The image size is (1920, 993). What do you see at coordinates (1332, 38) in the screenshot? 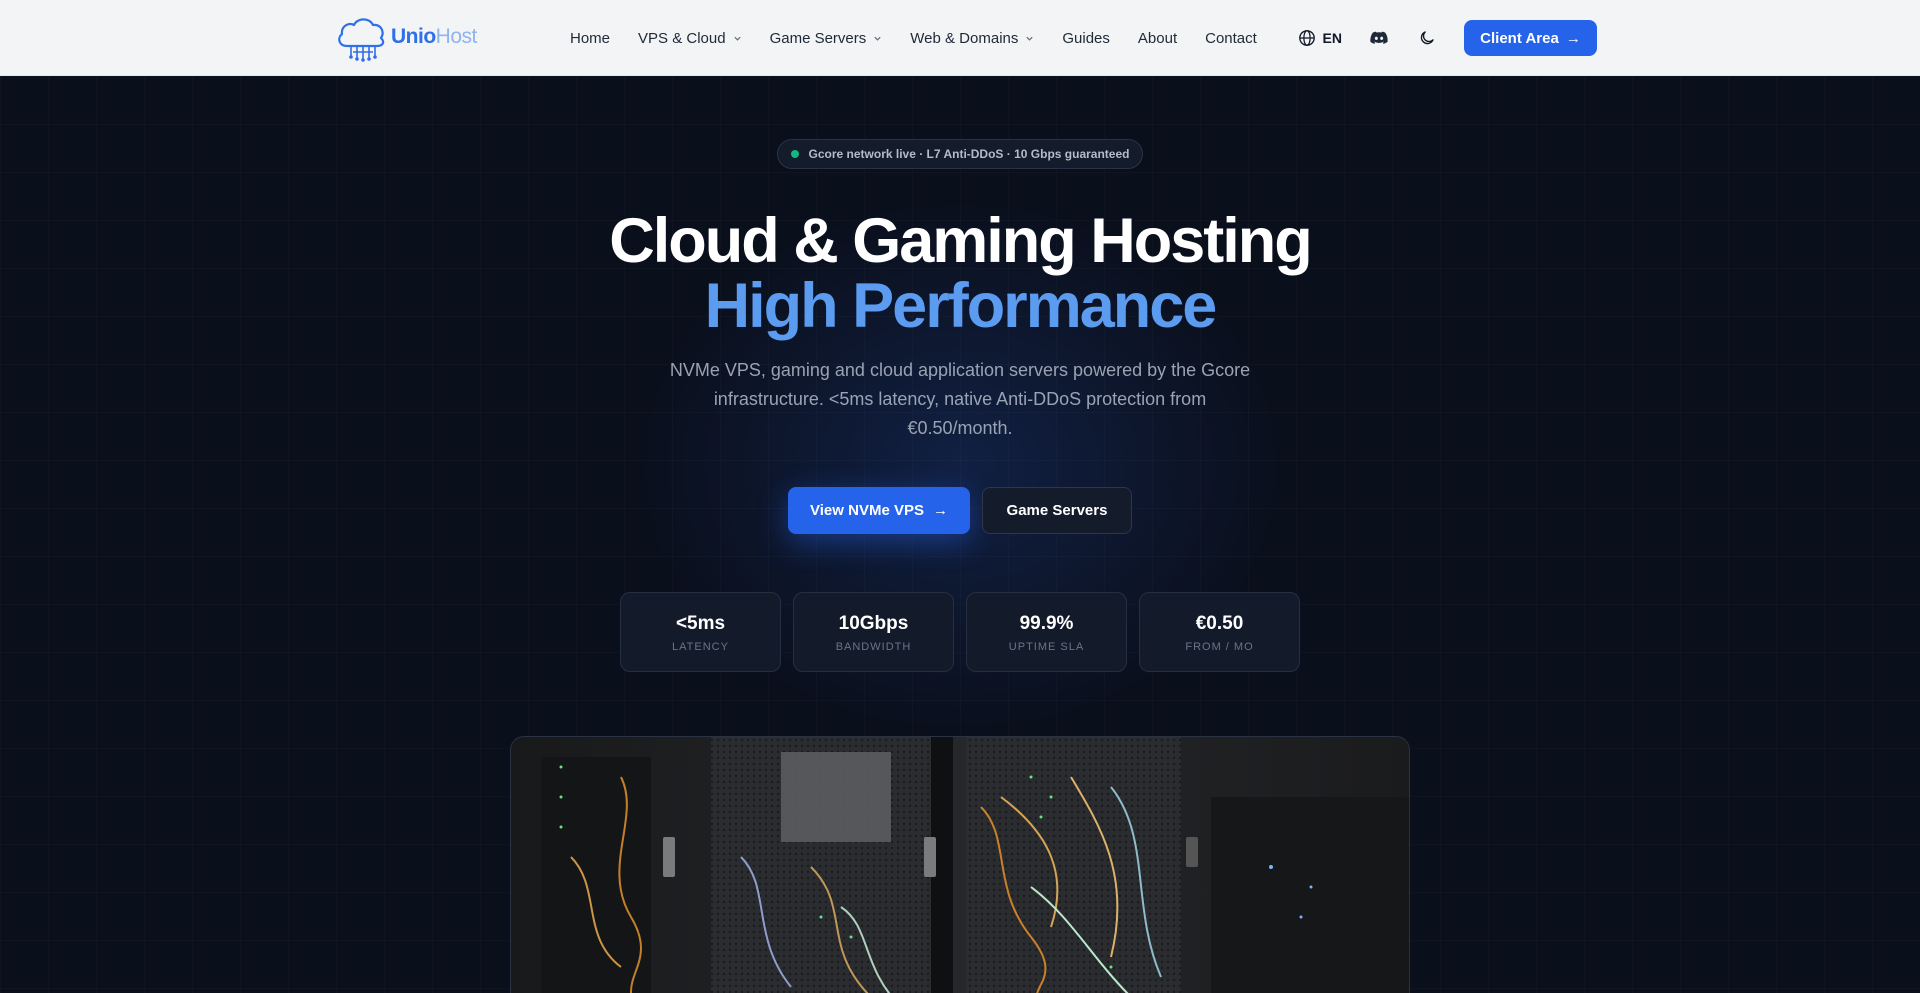
I see `language-label: EN` at bounding box center [1332, 38].